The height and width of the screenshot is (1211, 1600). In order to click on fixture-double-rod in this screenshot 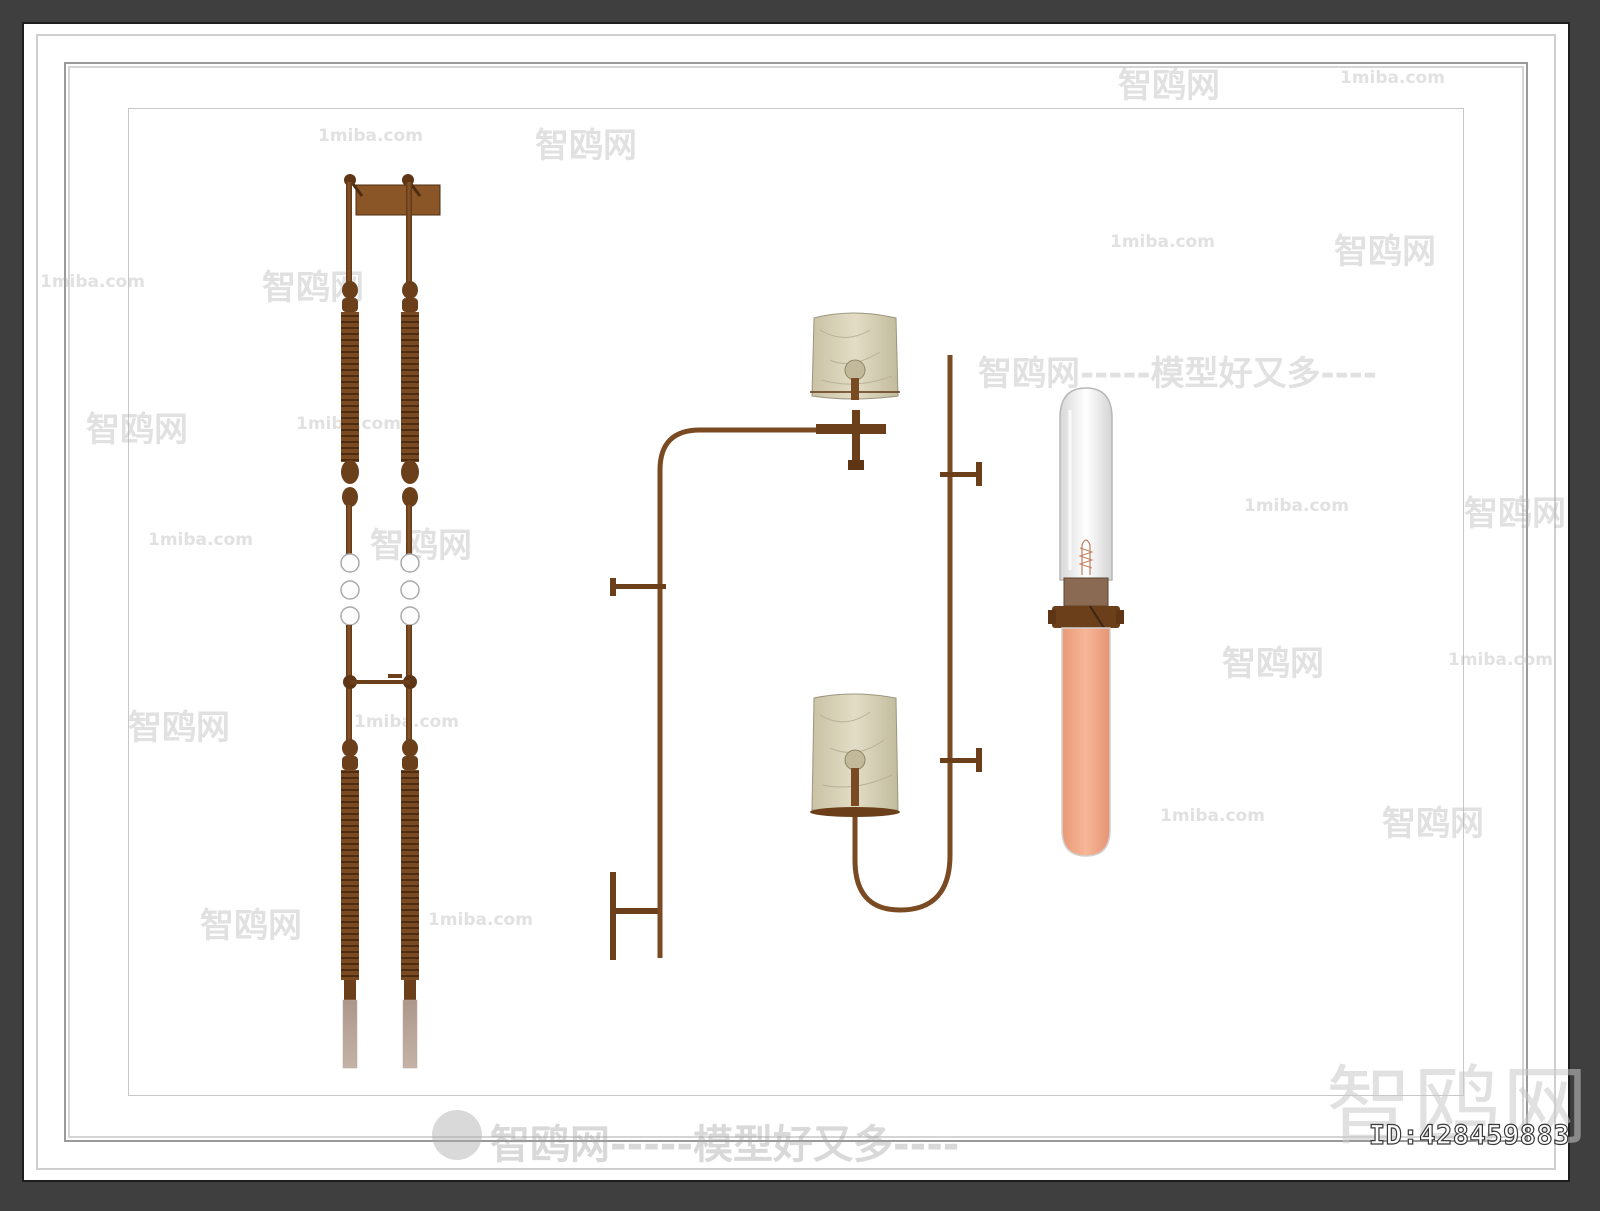, I will do `click(390, 621)`.